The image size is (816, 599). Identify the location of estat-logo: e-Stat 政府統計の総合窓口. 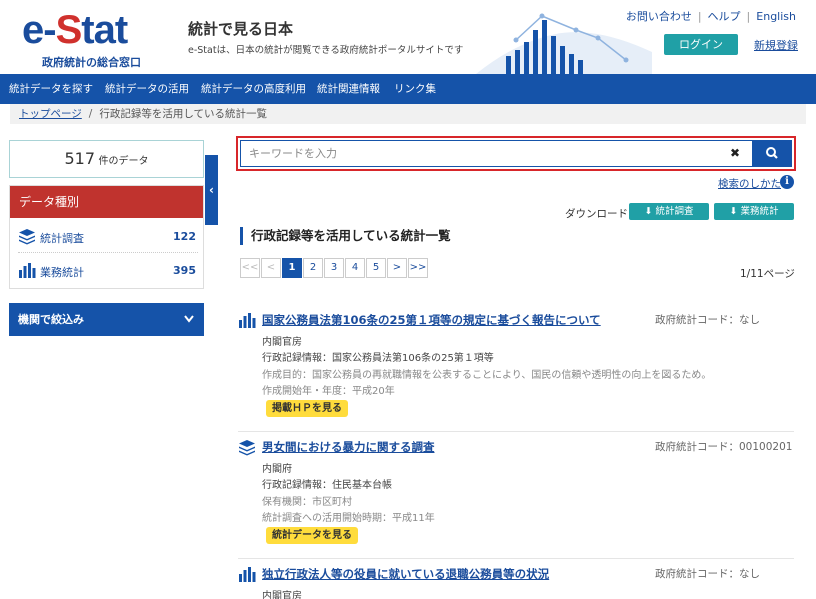
(92, 38).